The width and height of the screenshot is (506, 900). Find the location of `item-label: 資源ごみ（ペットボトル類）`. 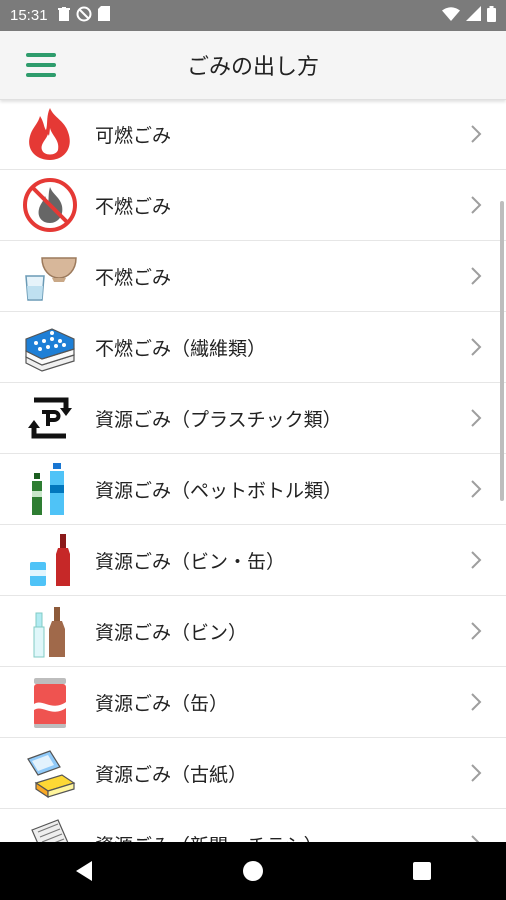

item-label: 資源ごみ（ペットボトル類） is located at coordinates (219, 490).